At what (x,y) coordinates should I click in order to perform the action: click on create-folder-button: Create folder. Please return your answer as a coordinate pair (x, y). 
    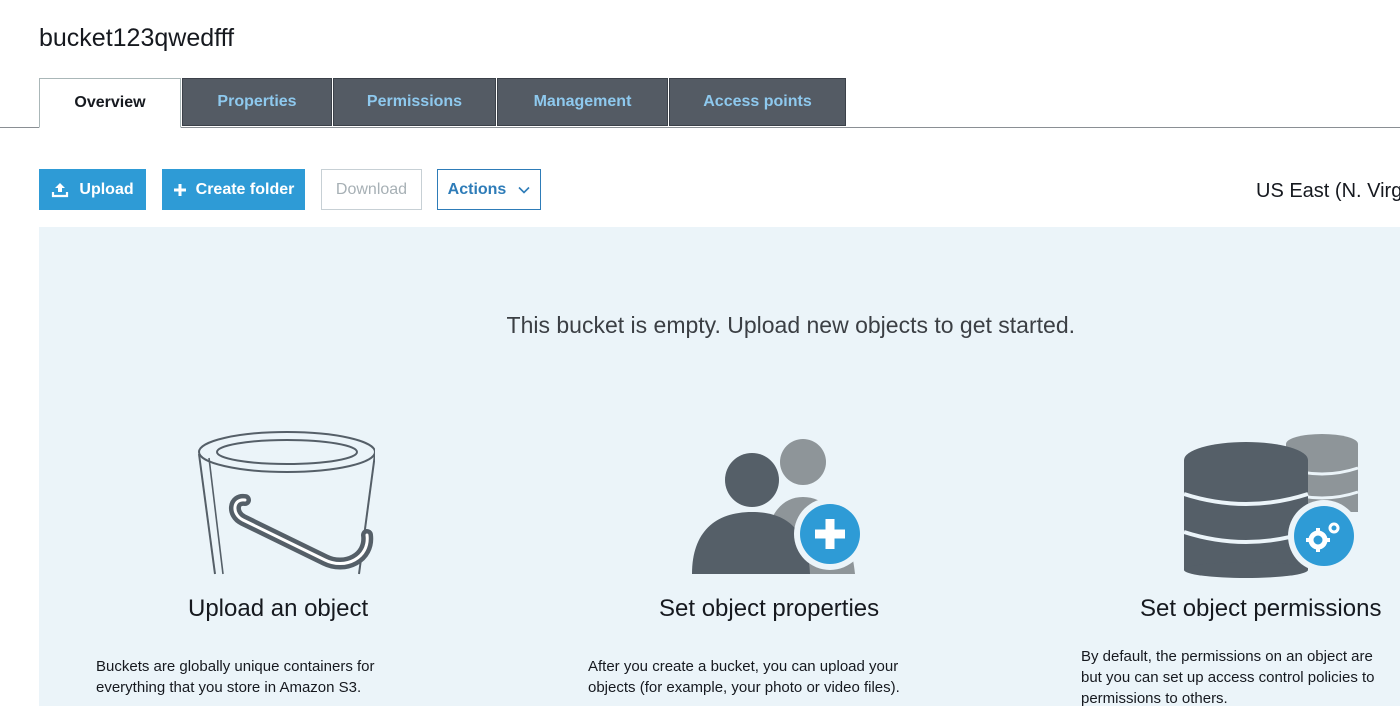
    Looking at the image, I should click on (233, 189).